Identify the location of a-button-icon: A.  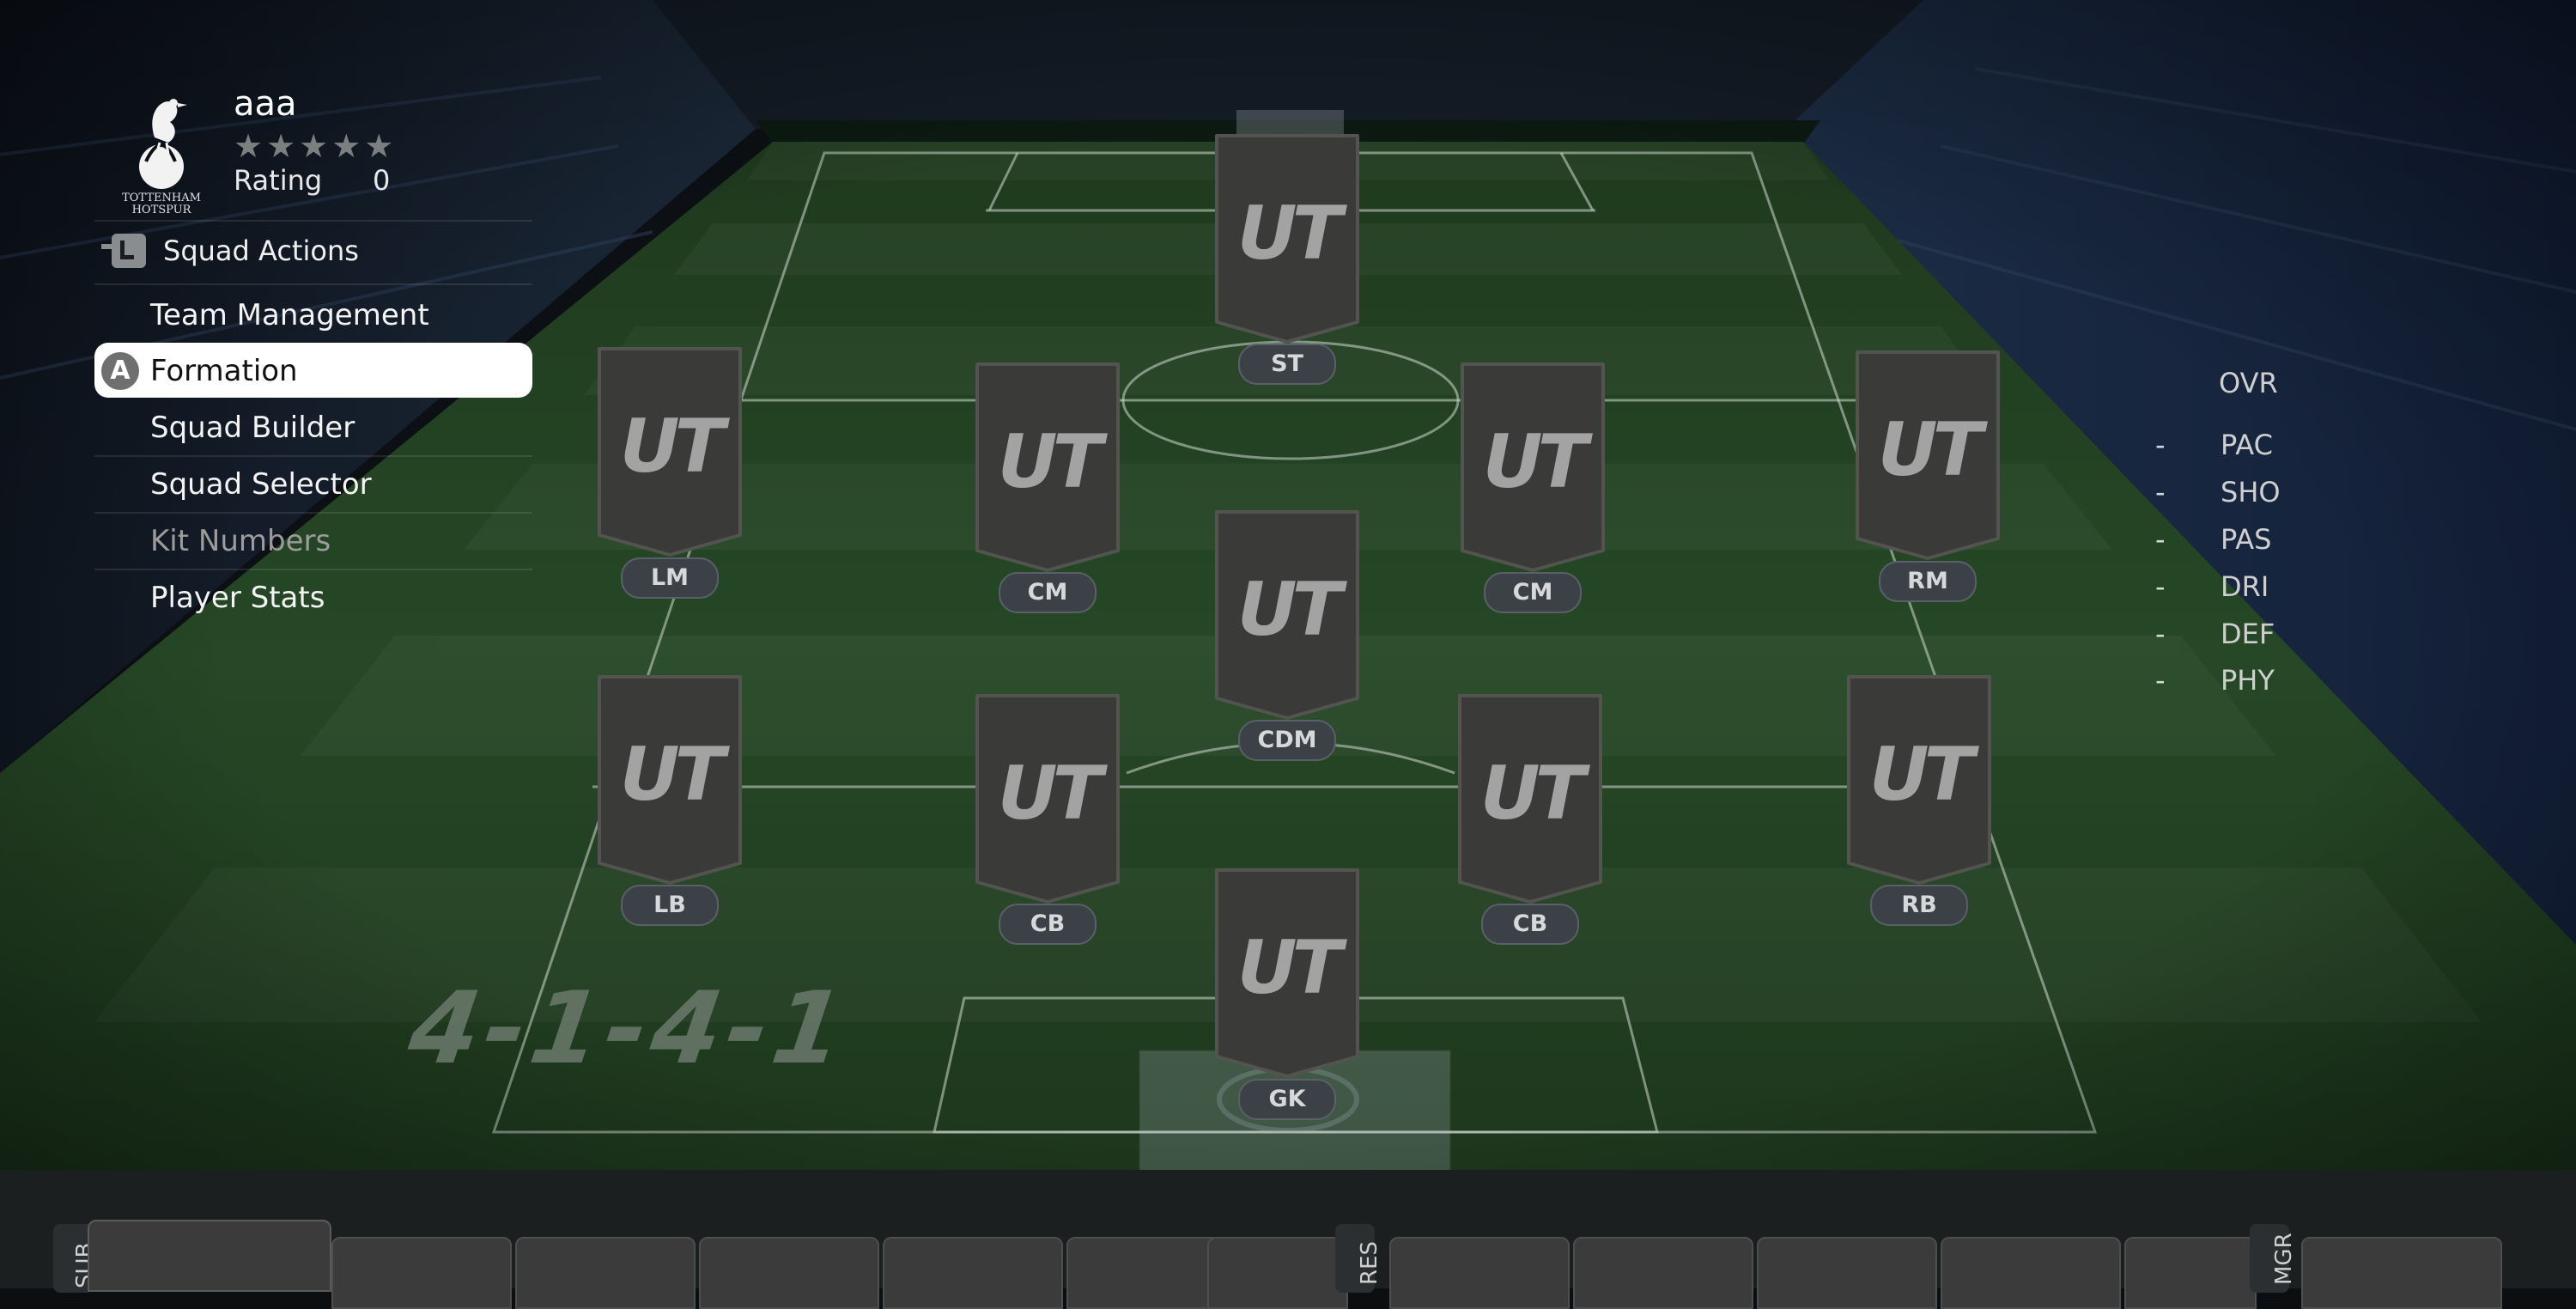
(120, 371).